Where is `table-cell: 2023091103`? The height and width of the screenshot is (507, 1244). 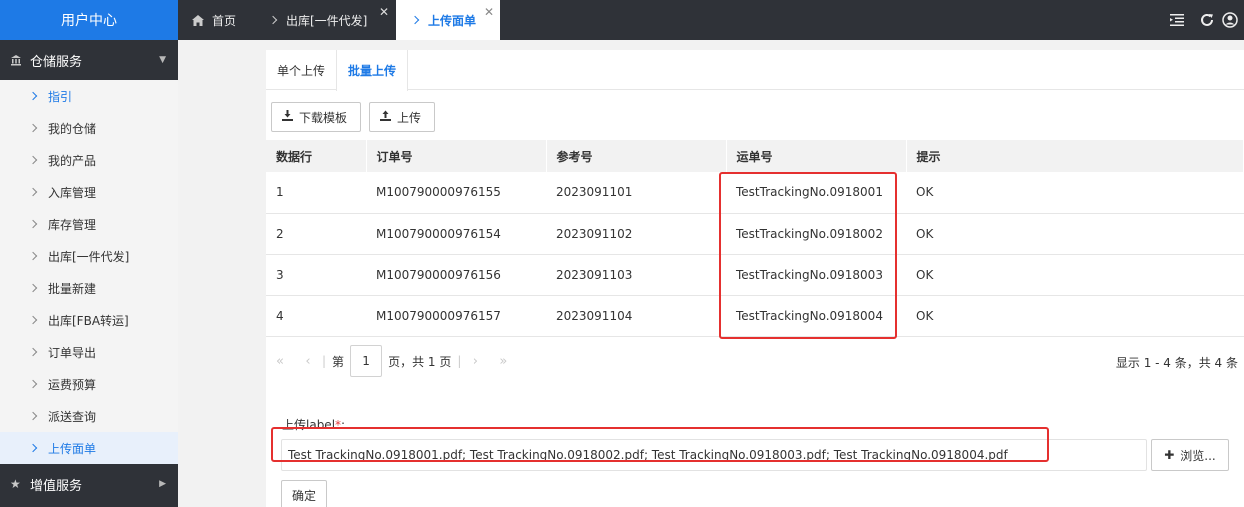 table-cell: 2023091103 is located at coordinates (636, 275).